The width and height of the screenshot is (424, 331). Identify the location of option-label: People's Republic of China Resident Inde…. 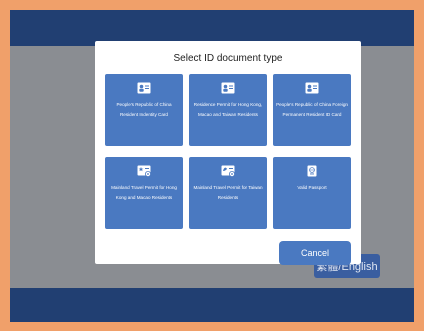
(144, 109).